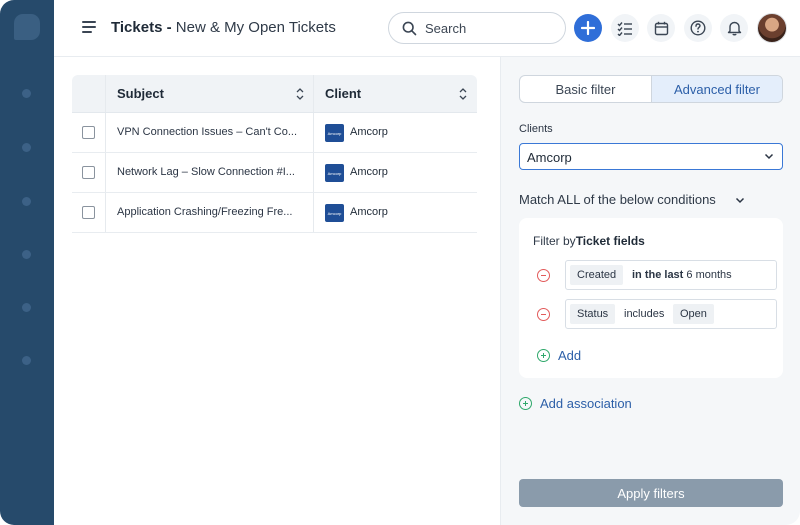 The width and height of the screenshot is (800, 525). Describe the element at coordinates (255, 27) in the screenshot. I see `page-title-view: New & My Open Tickets` at that location.